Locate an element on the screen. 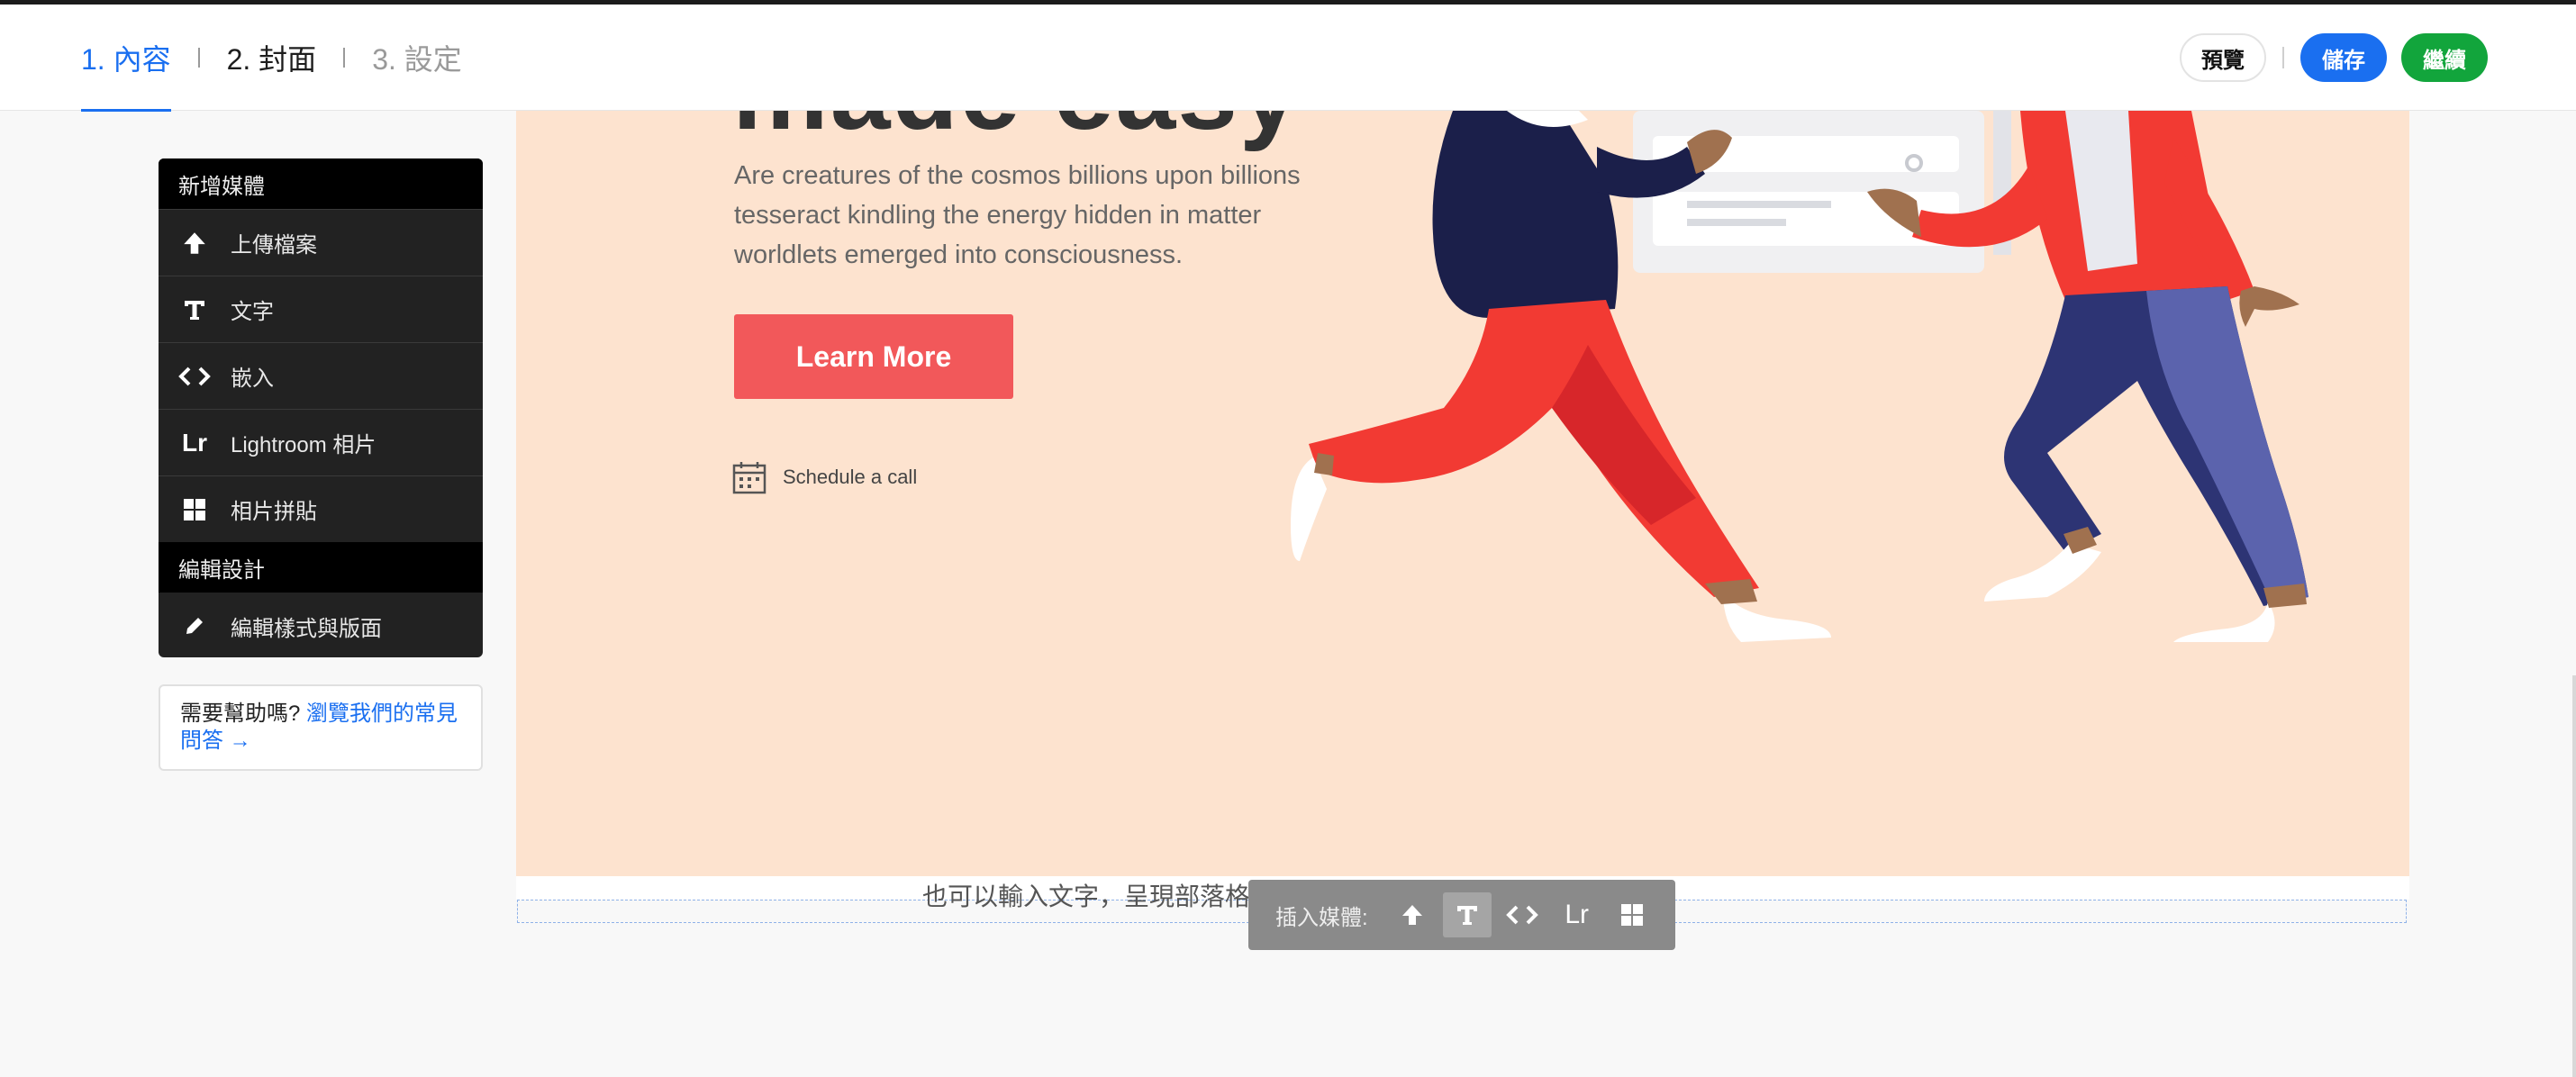 The height and width of the screenshot is (1077, 2576). sidebar-item-lightroom: Lr Lightroom 相片 is located at coordinates (321, 442).